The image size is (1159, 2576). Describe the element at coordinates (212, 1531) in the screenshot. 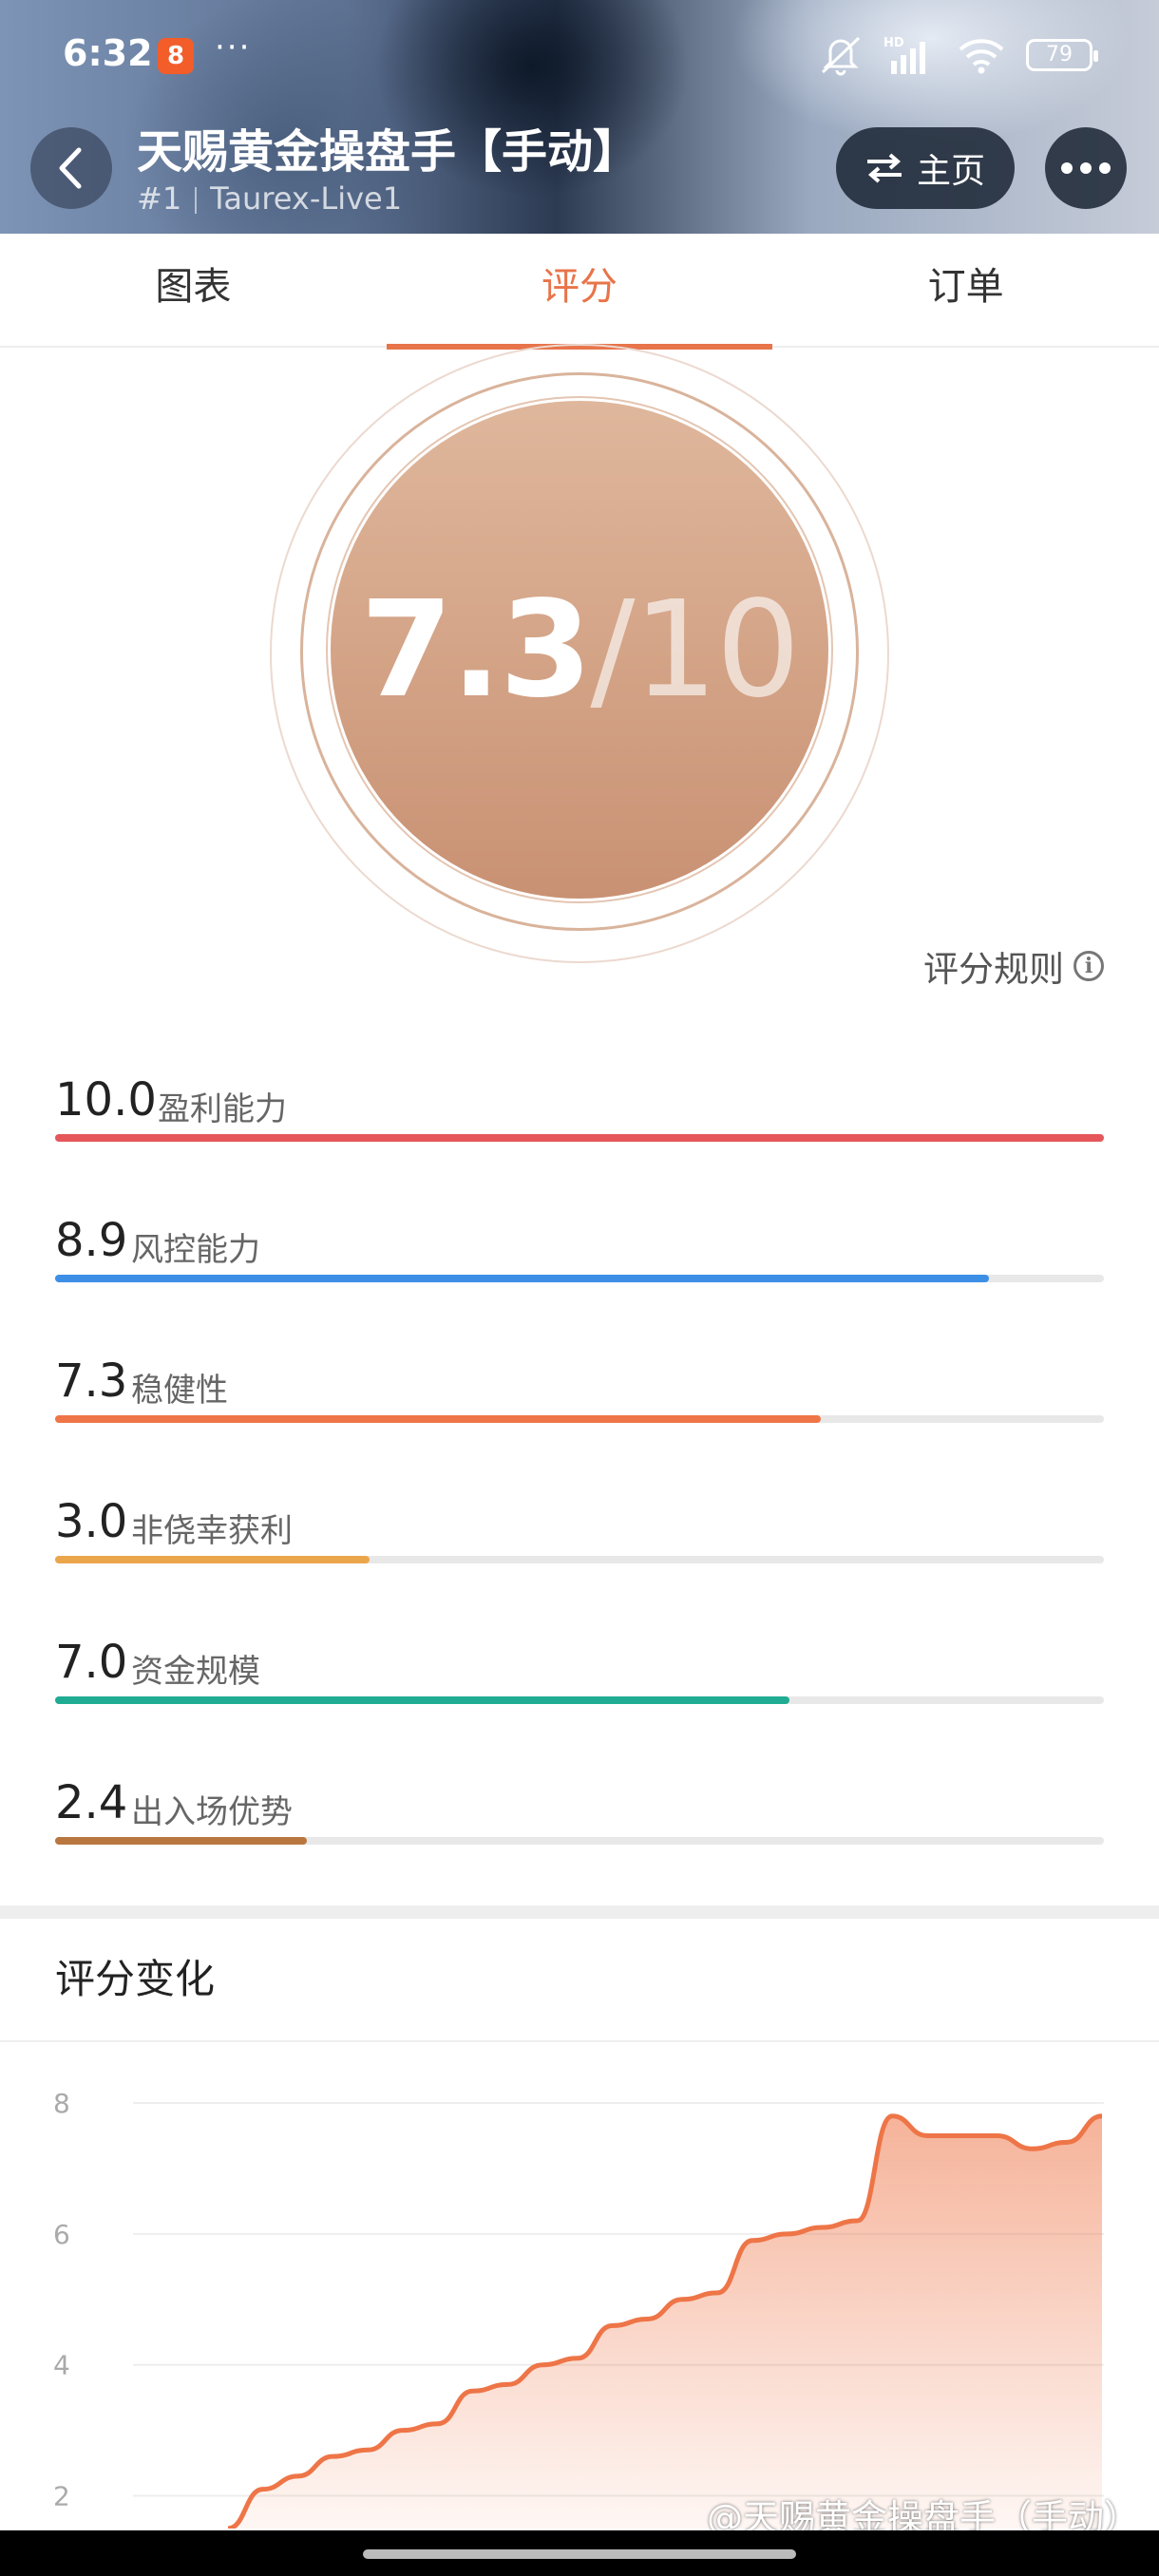

I see `metric-label: 非侥幸获利` at that location.